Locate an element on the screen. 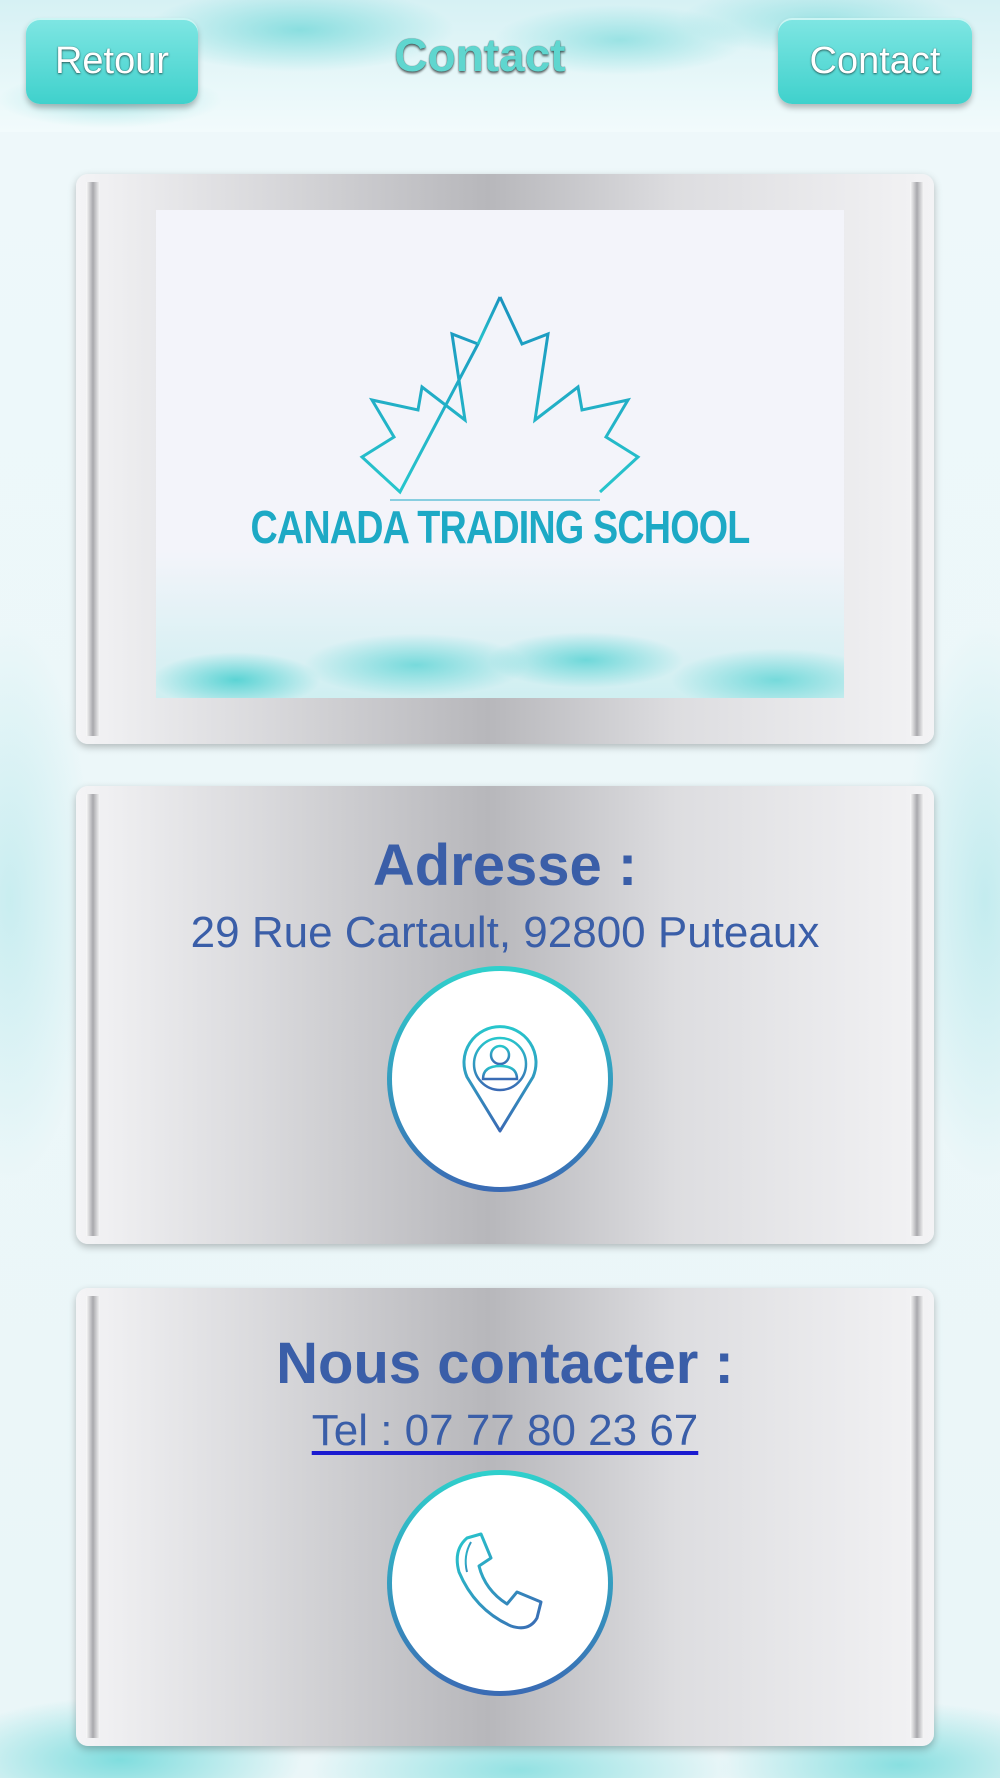  contact-button: Contact is located at coordinates (875, 61).